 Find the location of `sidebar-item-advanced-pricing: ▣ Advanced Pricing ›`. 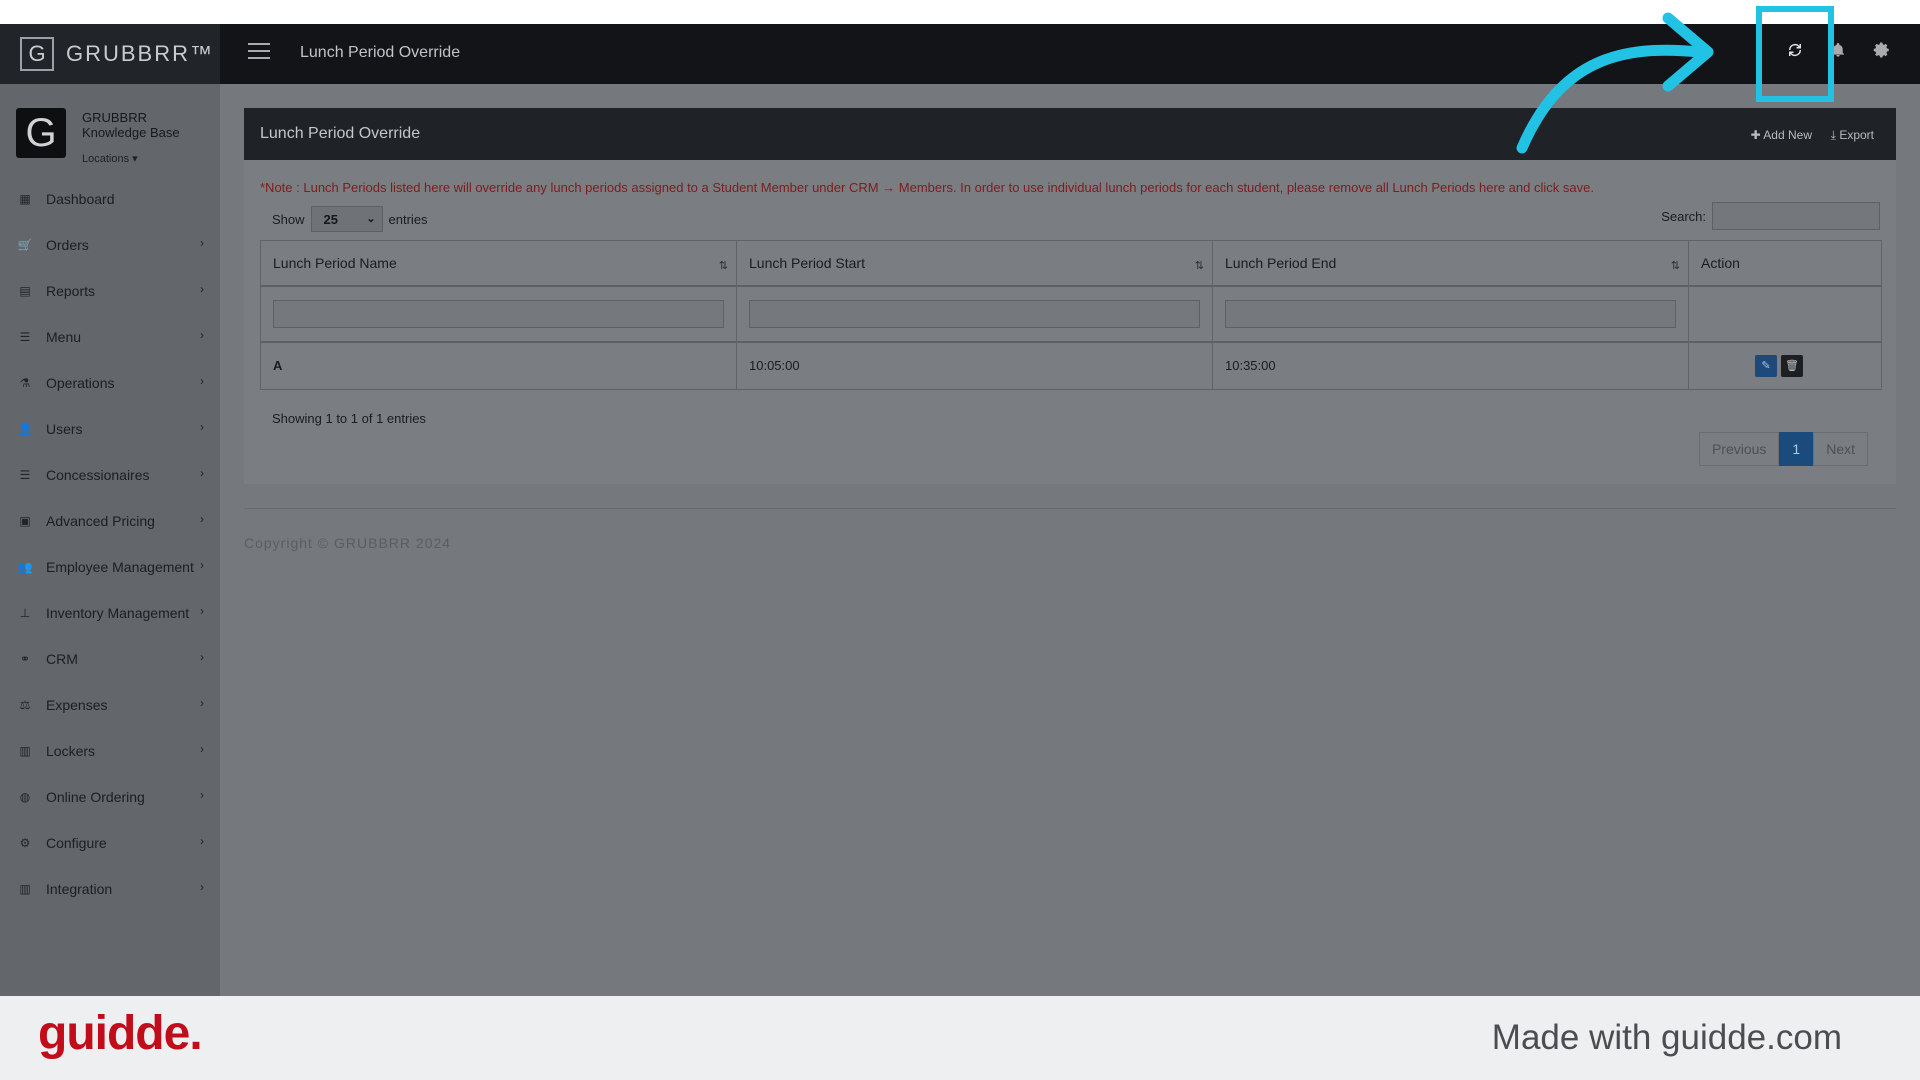

sidebar-item-advanced-pricing: ▣ Advanced Pricing › is located at coordinates (110, 521).